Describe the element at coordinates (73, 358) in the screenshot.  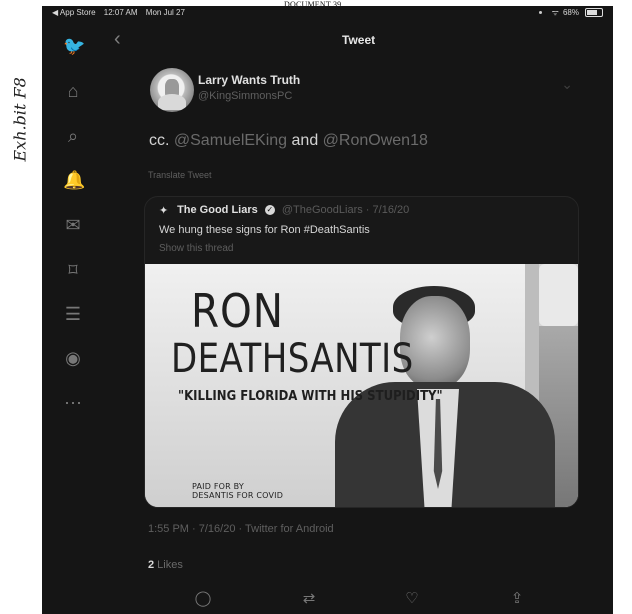
I see `profile-icon: ◉` at that location.